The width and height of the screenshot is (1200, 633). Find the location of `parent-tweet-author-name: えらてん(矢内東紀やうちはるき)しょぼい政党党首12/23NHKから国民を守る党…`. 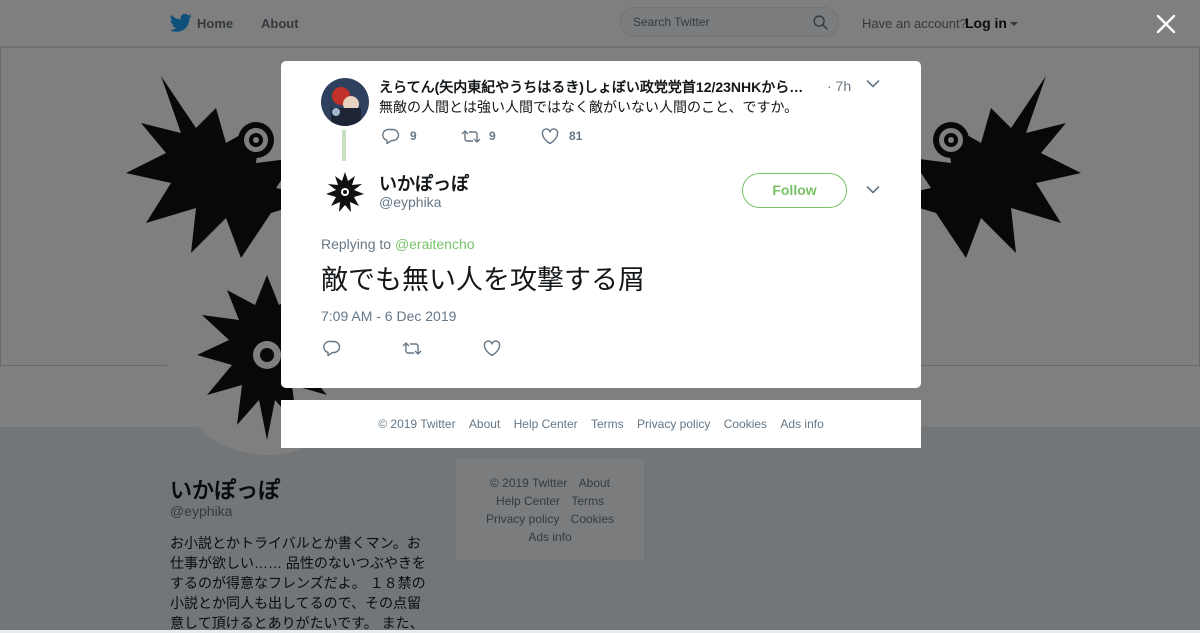

parent-tweet-author-name: えらてん(矢内東紀やうちはるき)しょぼい政党党首12/23NHKから国民を守る党… is located at coordinates (594, 87).